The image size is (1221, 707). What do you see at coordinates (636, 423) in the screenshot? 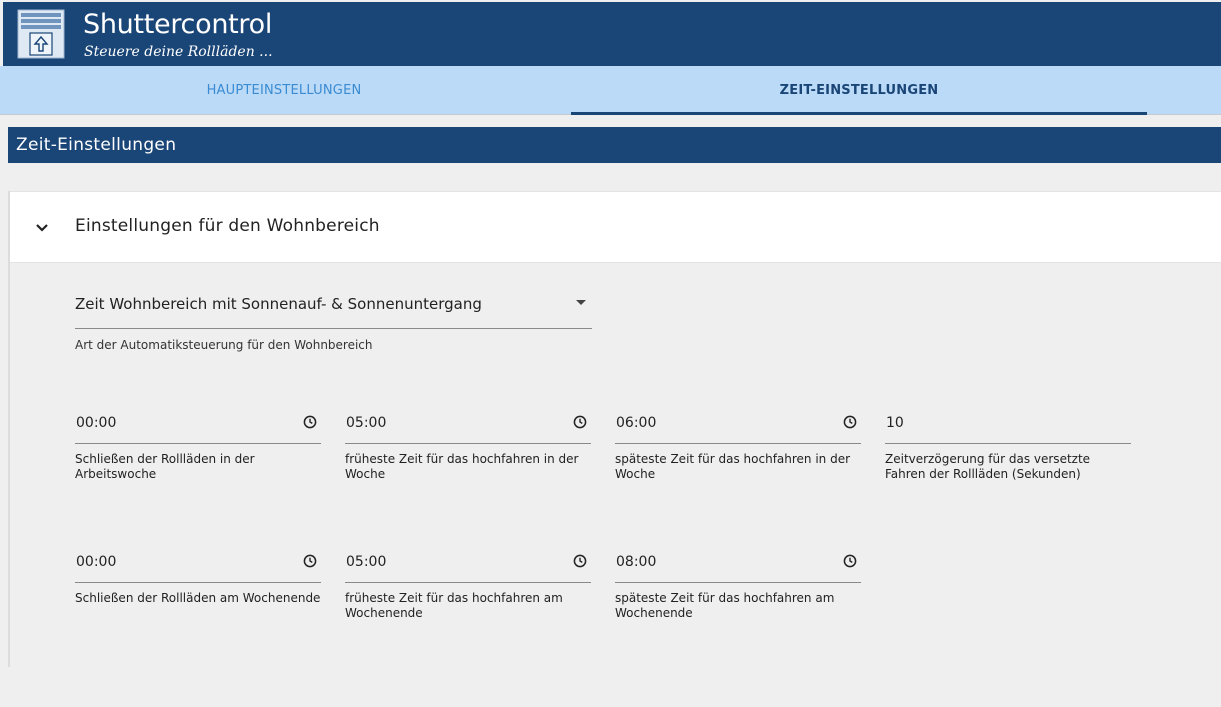
I see `field-value: 06:00` at bounding box center [636, 423].